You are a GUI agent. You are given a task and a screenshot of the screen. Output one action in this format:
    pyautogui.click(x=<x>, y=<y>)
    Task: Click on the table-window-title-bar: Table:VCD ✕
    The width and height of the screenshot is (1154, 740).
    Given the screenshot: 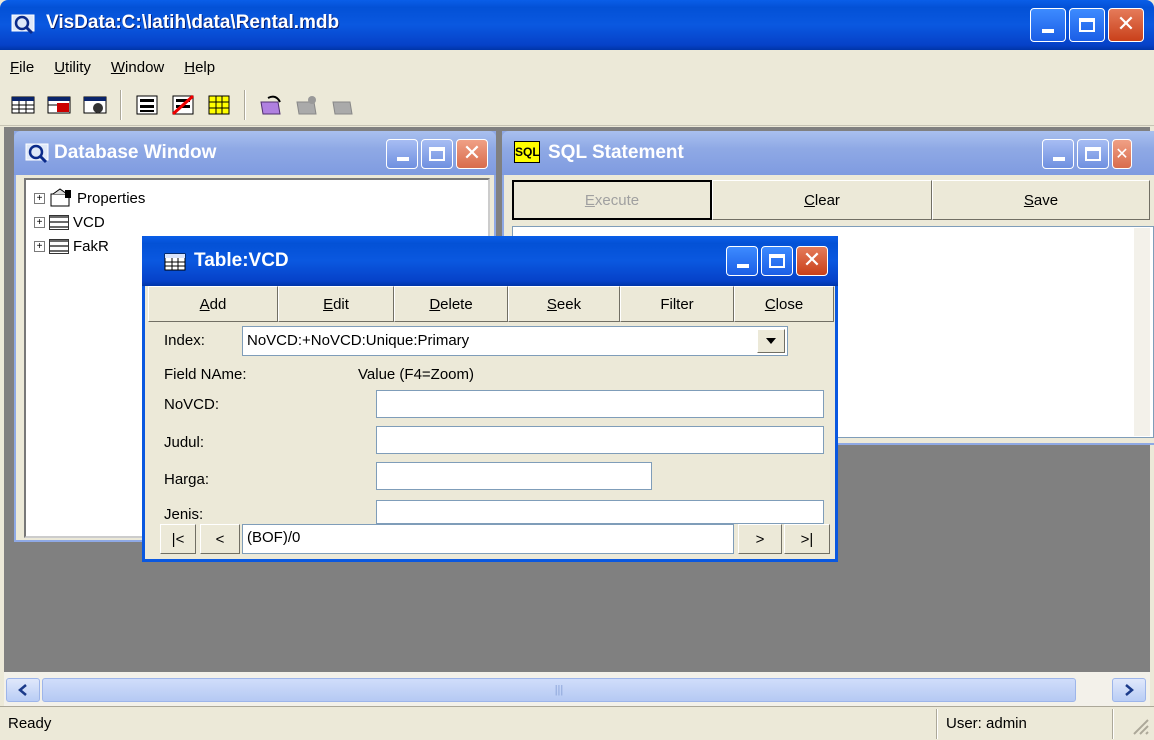 What is the action you would take?
    pyautogui.click(x=490, y=261)
    